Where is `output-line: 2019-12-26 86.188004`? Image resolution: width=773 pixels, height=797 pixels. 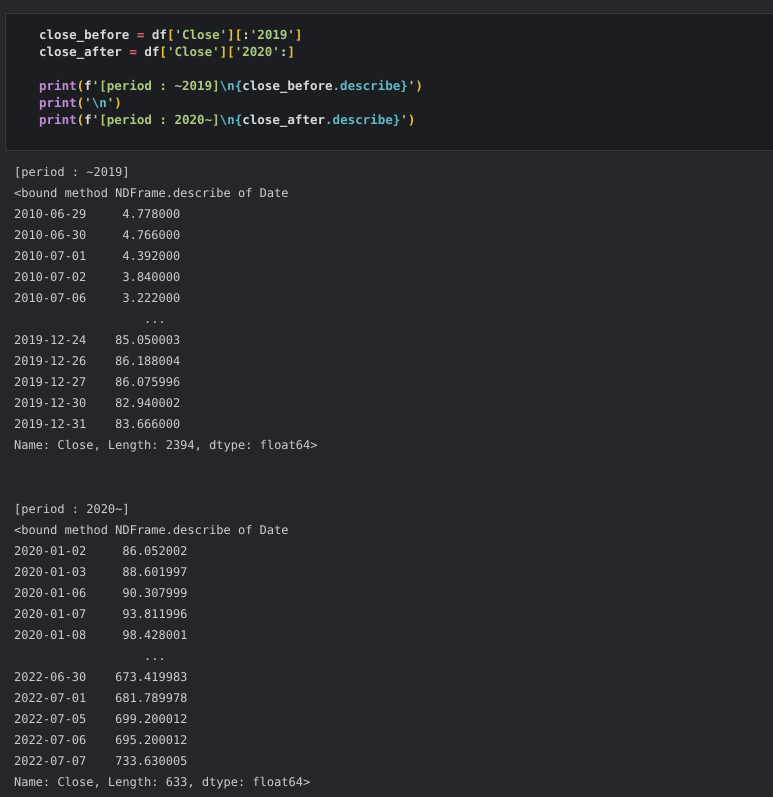
output-line: 2019-12-26 86.188004 is located at coordinates (97, 361).